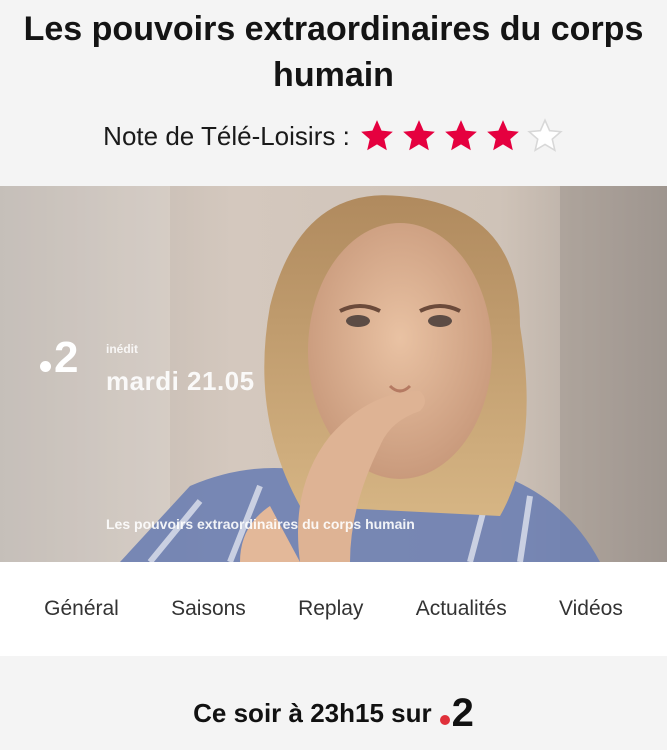 The width and height of the screenshot is (667, 750). Describe the element at coordinates (81, 609) in the screenshot. I see `tab-general: Général` at that location.